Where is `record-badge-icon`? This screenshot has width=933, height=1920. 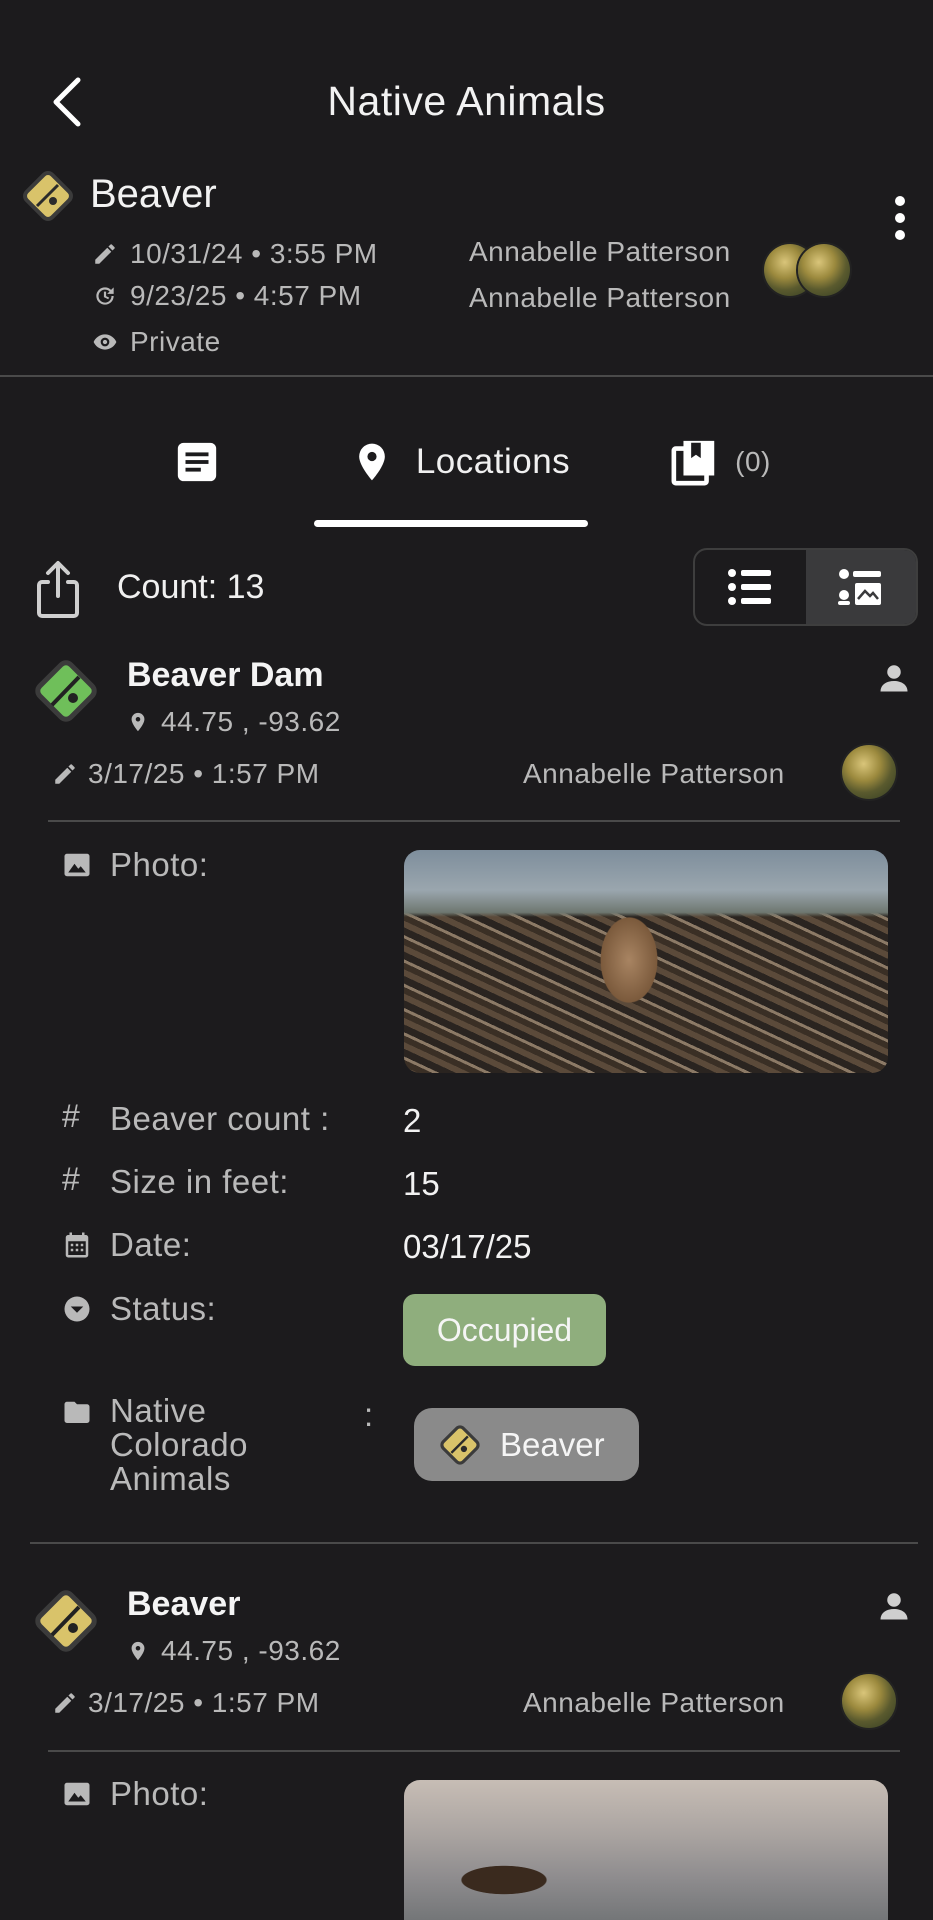
record-badge-icon is located at coordinates (48, 196).